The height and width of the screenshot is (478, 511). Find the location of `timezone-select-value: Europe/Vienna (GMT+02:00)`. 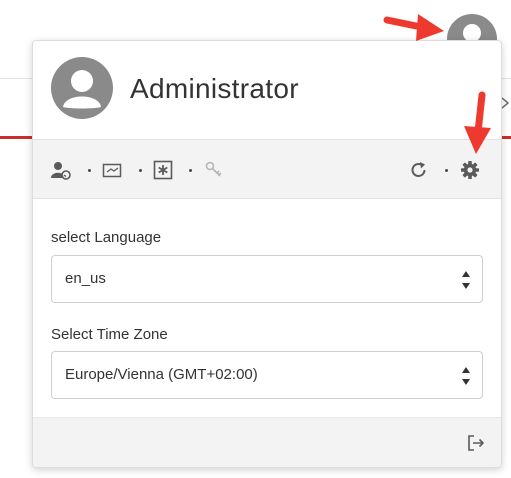

timezone-select-value: Europe/Vienna (GMT+02:00) is located at coordinates (161, 374).